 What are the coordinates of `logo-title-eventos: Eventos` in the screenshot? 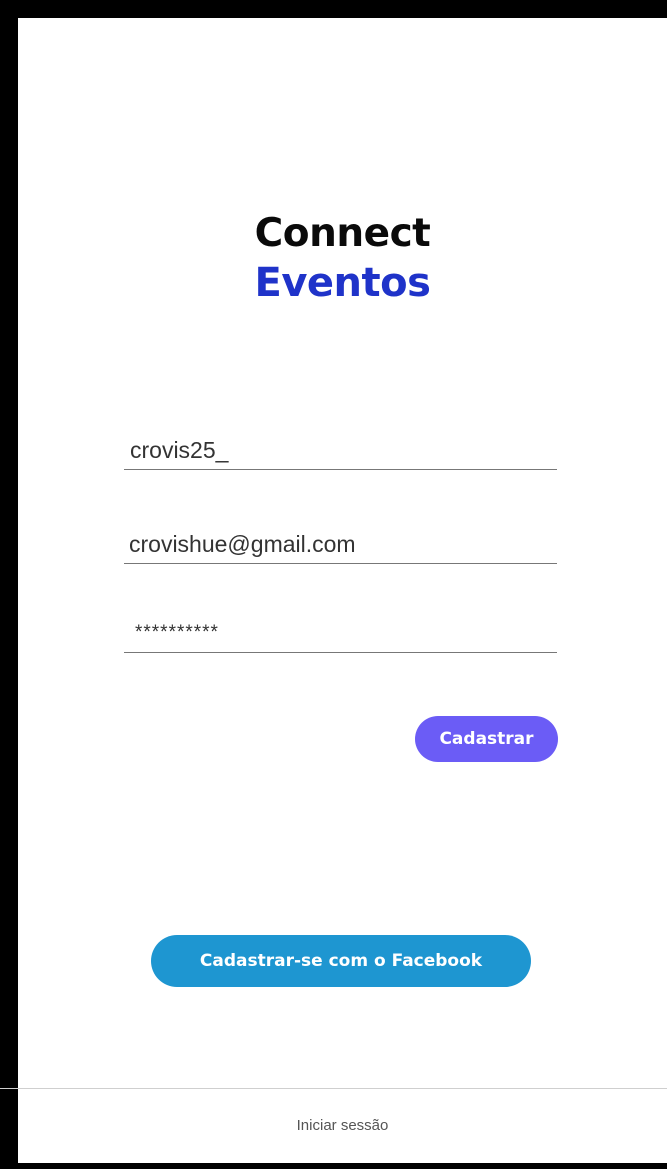 It's located at (342, 283).